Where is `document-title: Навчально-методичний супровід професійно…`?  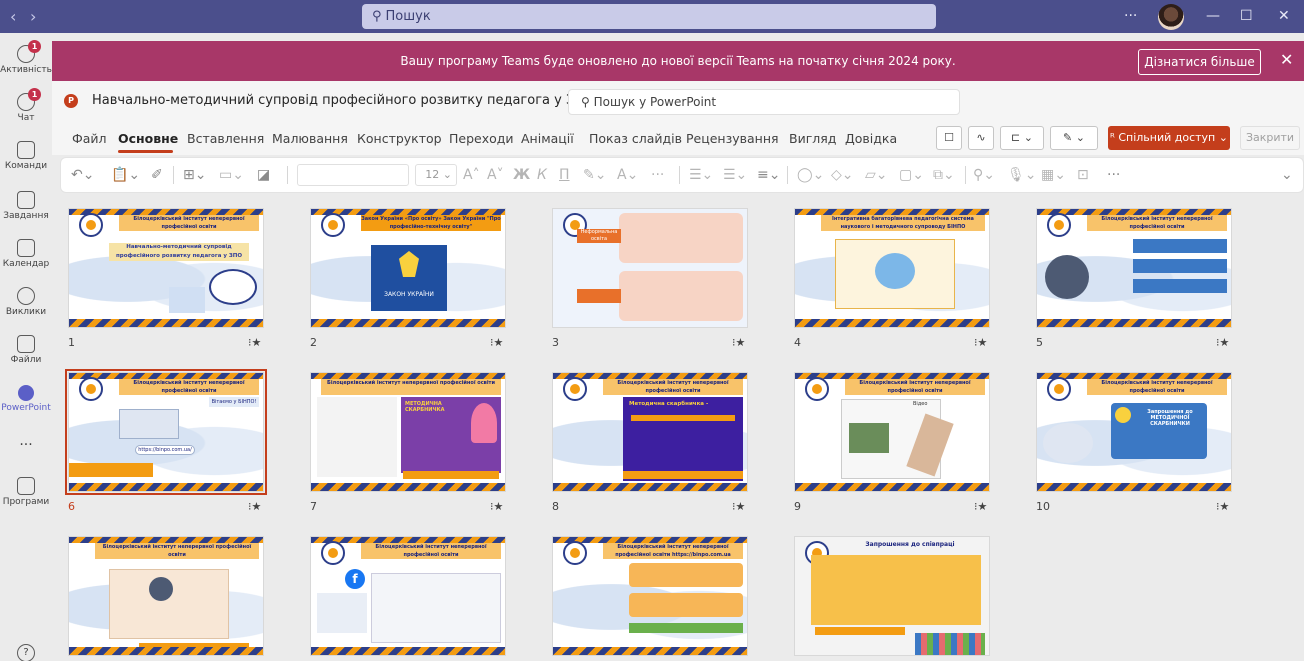
document-title: Навчально-методичний супровід професійно… is located at coordinates (350, 100).